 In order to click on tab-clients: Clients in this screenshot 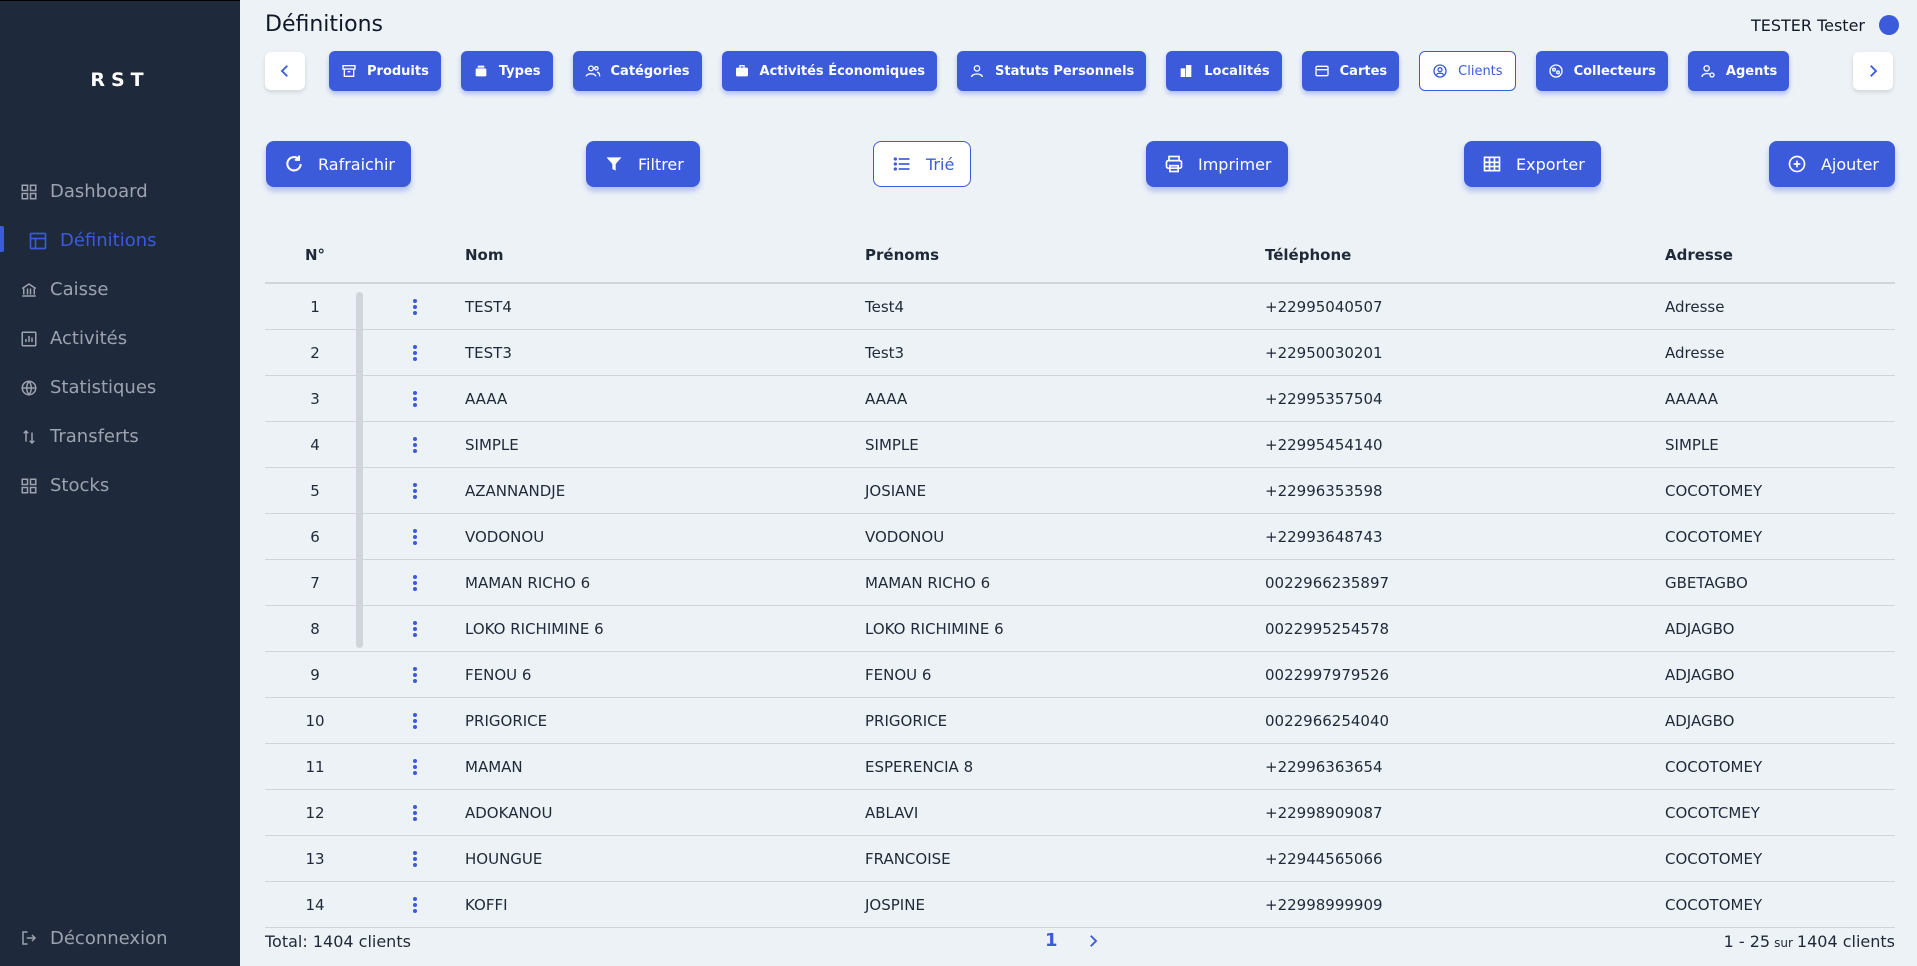, I will do `click(1467, 71)`.